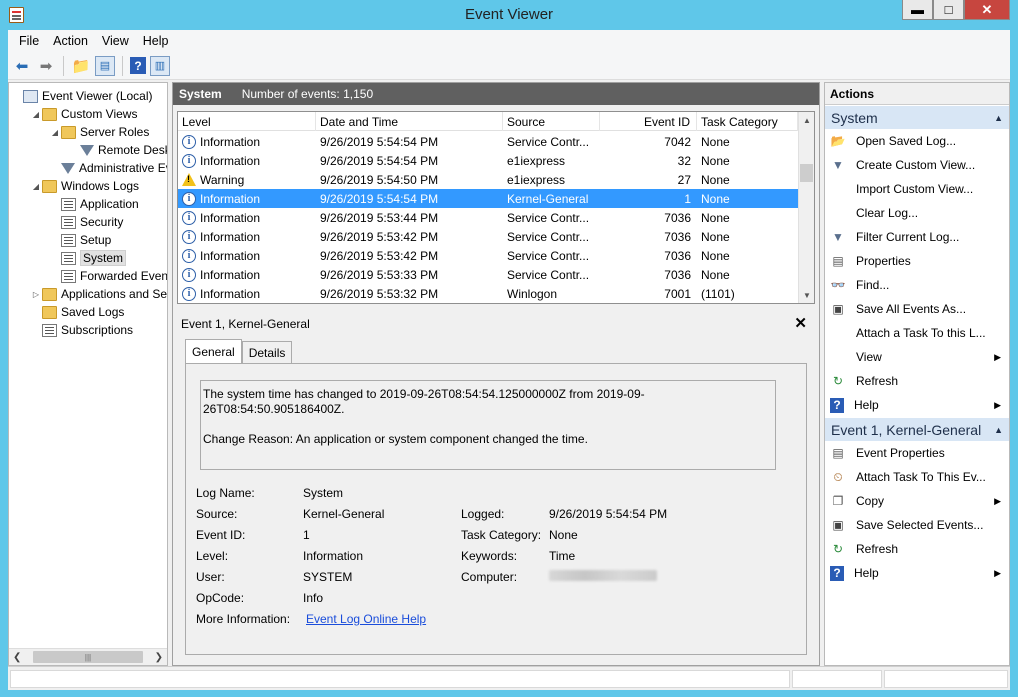 The height and width of the screenshot is (697, 1018). What do you see at coordinates (36, 294) in the screenshot?
I see `expand-arrow-icon: ▷` at bounding box center [36, 294].